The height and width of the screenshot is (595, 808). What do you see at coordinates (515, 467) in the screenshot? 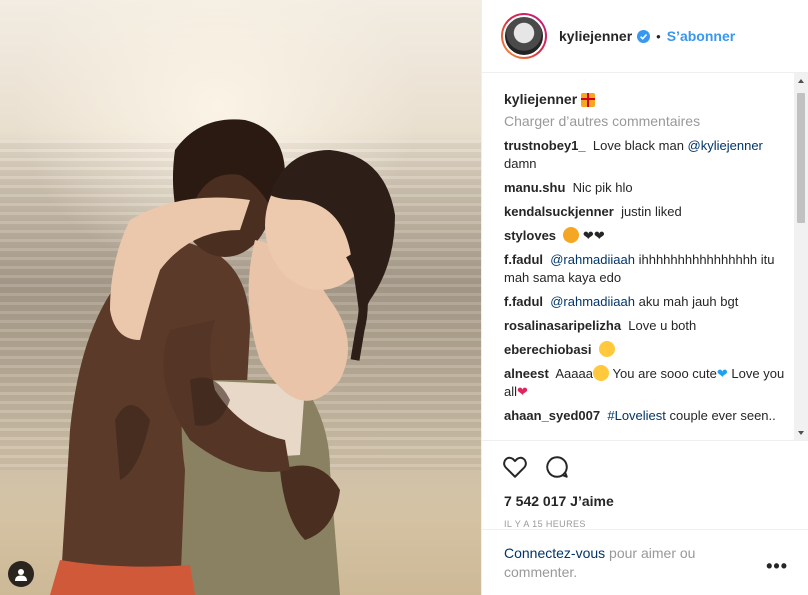
I see `heart-icon` at bounding box center [515, 467].